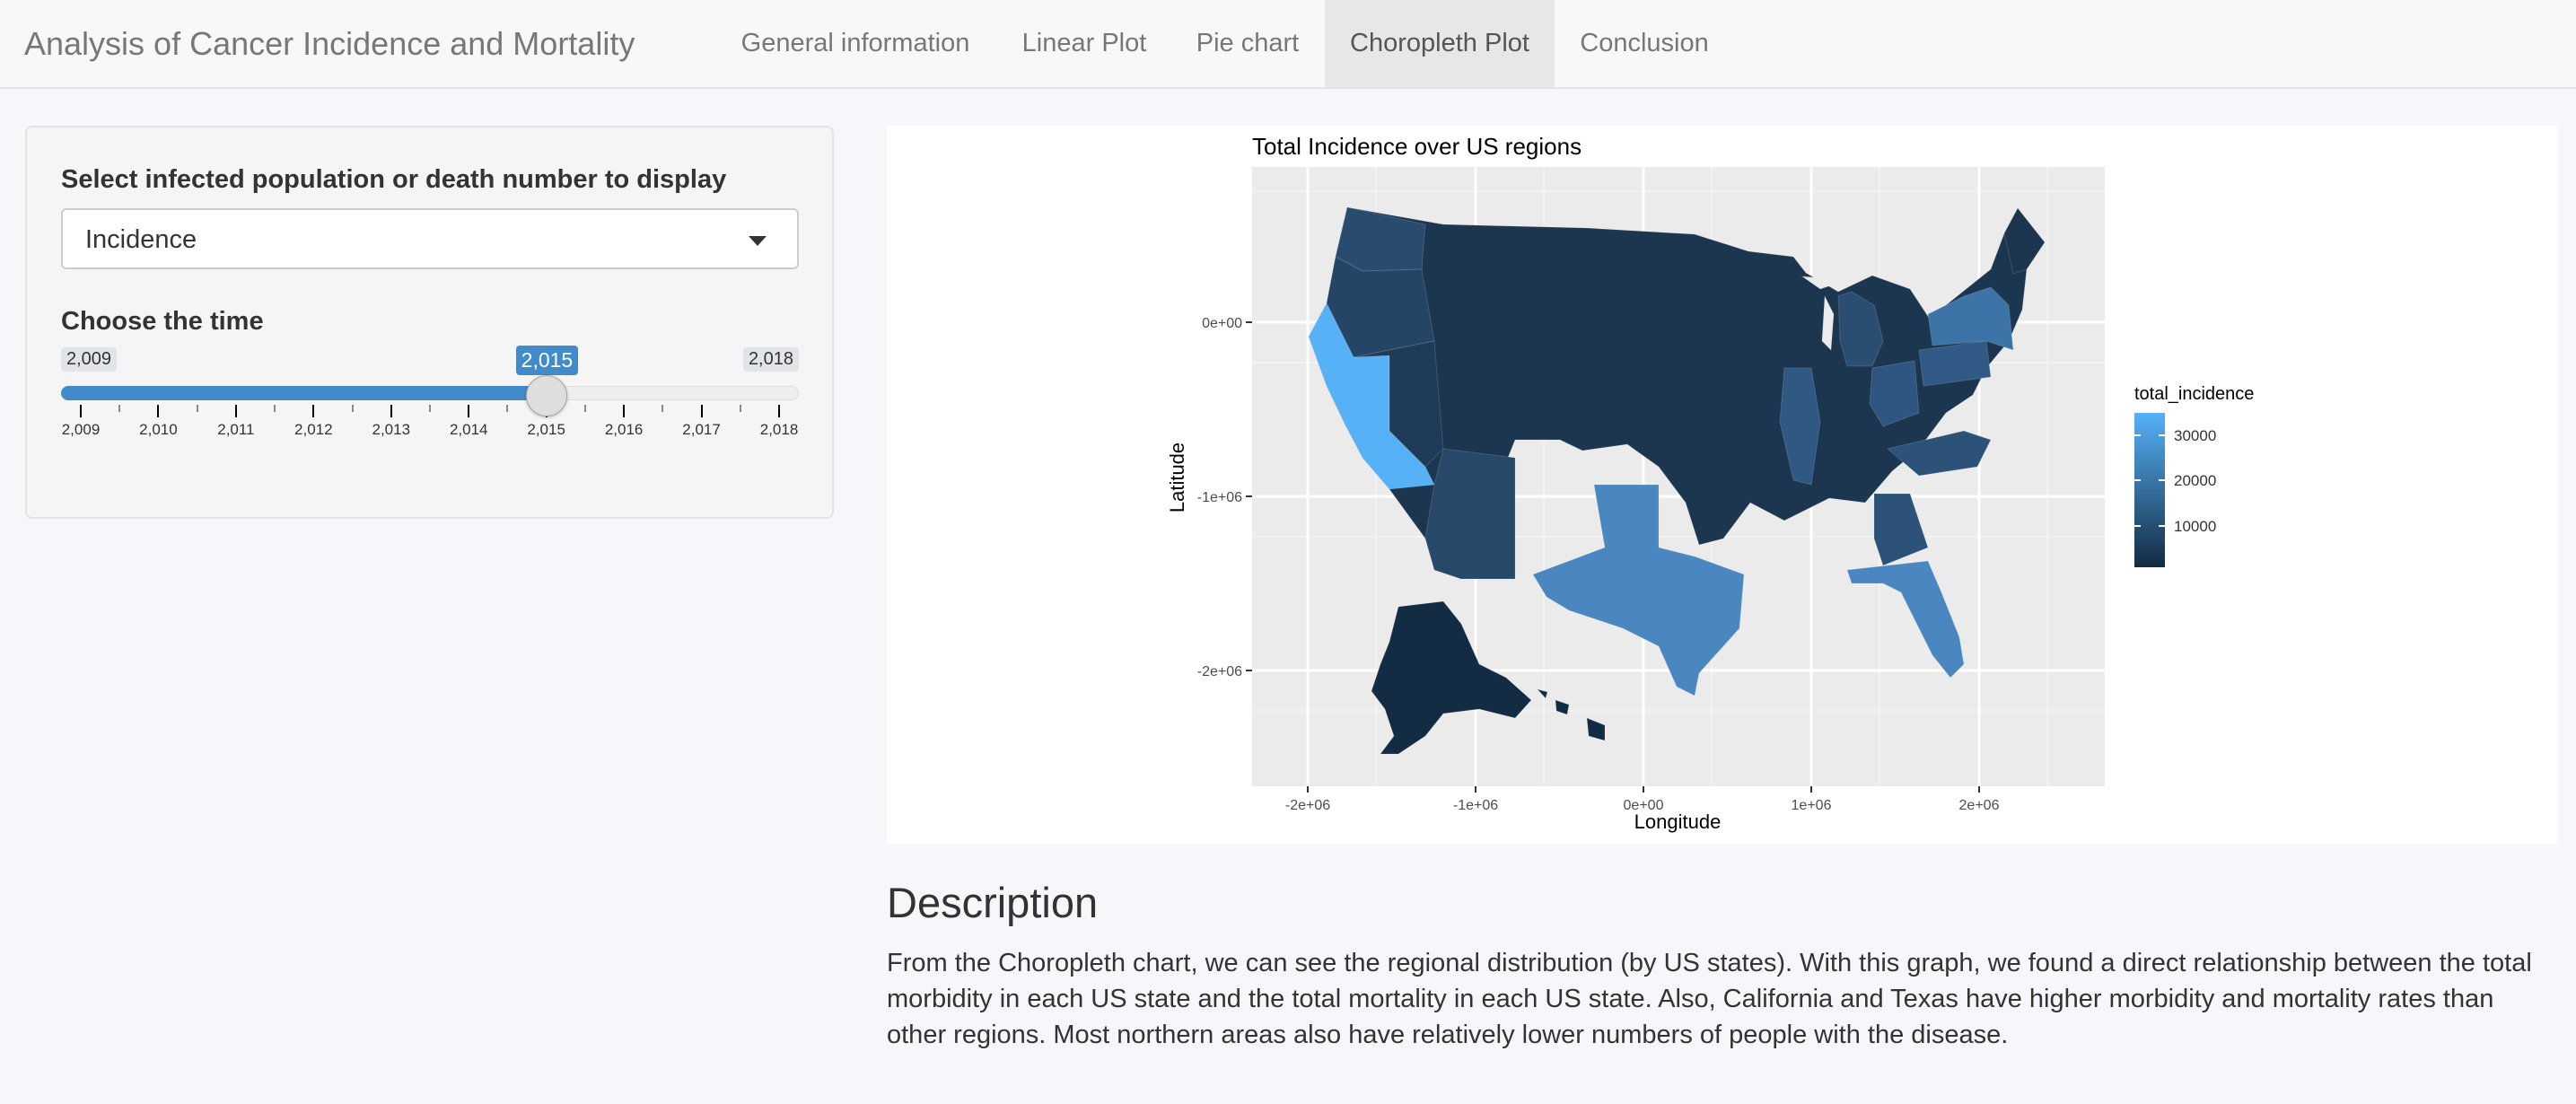 The width and height of the screenshot is (2576, 1104). What do you see at coordinates (1084, 43) in the screenshot?
I see `tab-linear-plot: Linear Plot` at bounding box center [1084, 43].